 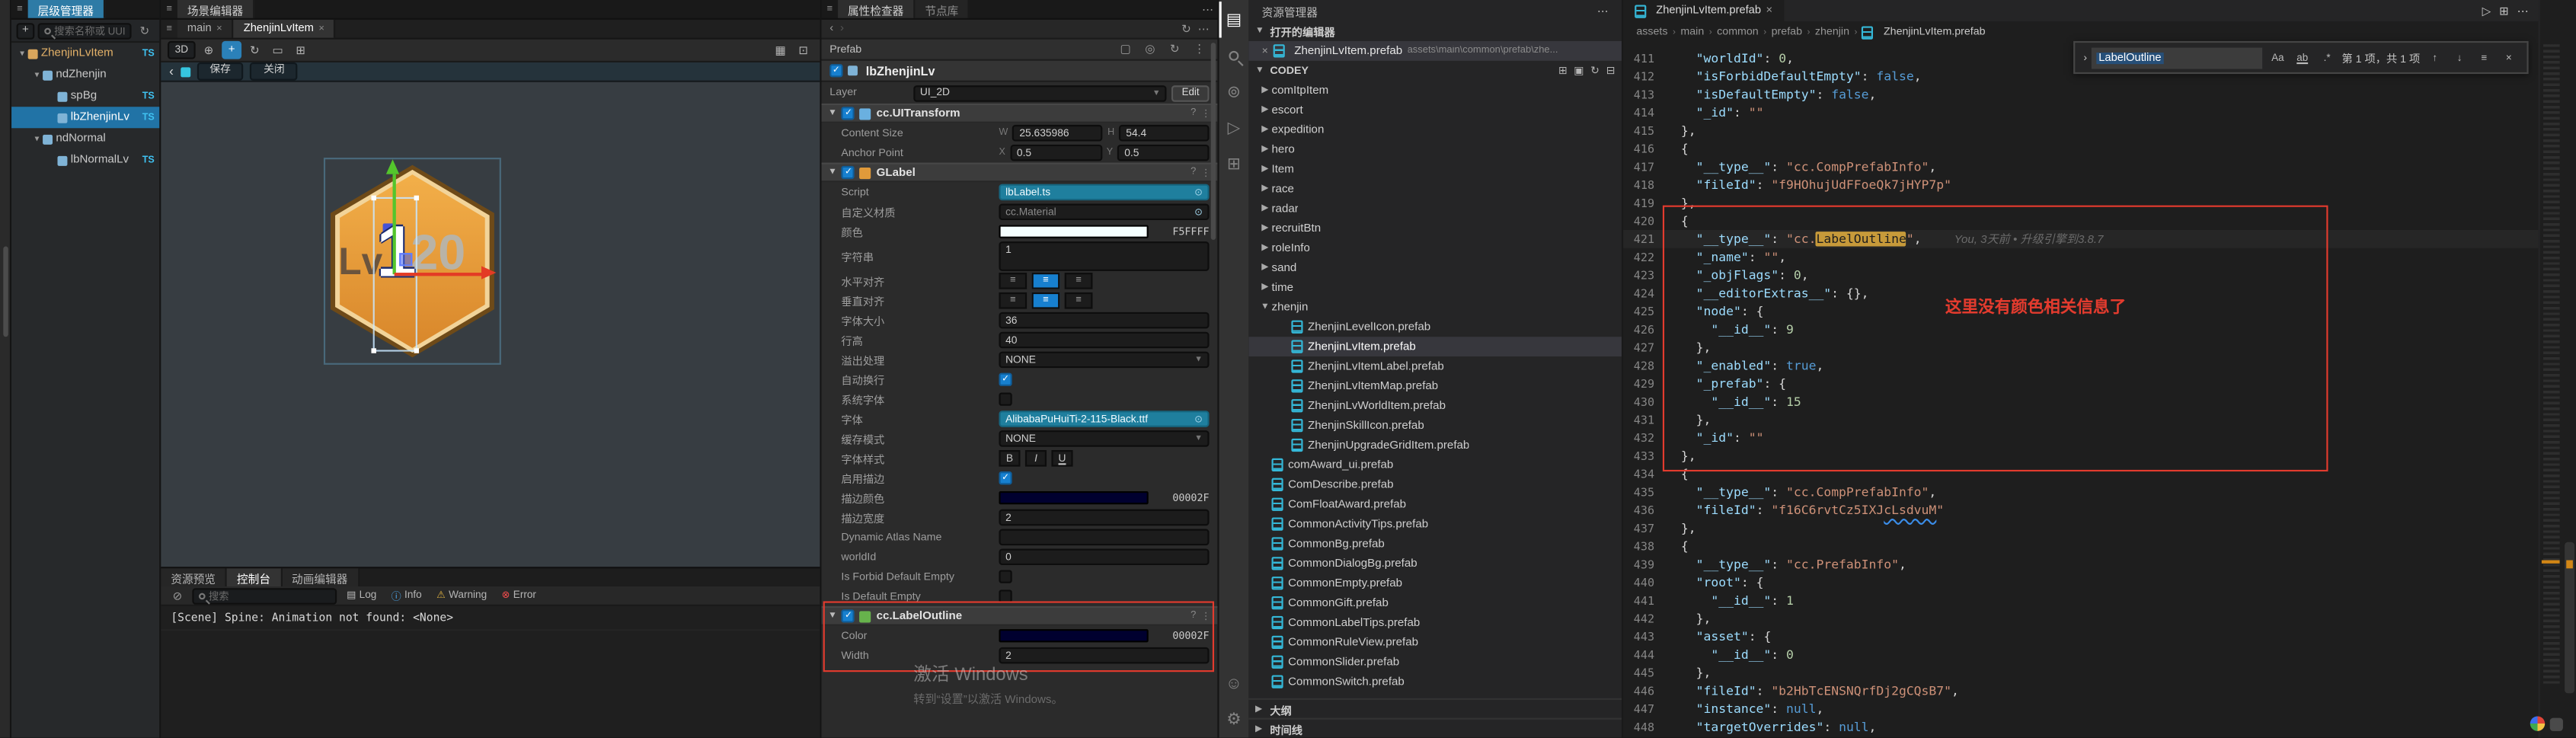 What do you see at coordinates (1435, 169) in the screenshot?
I see `explorer-item-Item: ▶ Item` at bounding box center [1435, 169].